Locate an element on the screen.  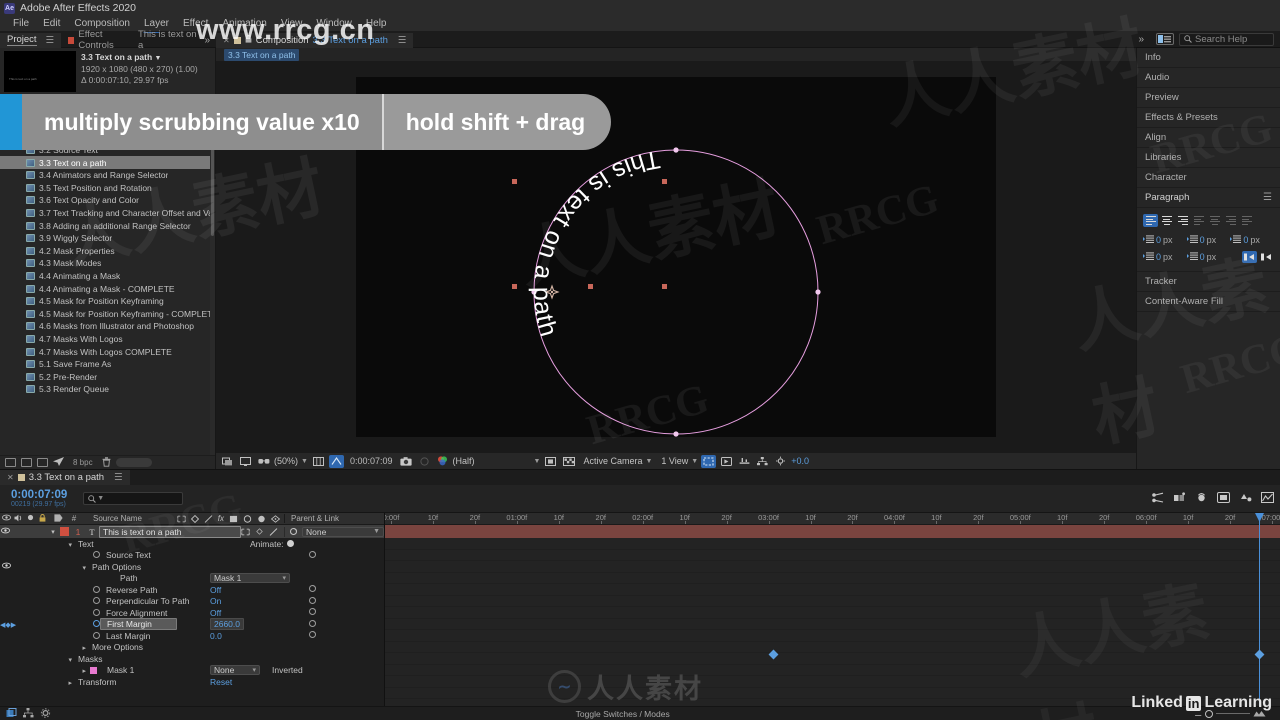
layer-quality-icon is located at coordinates (273, 531).